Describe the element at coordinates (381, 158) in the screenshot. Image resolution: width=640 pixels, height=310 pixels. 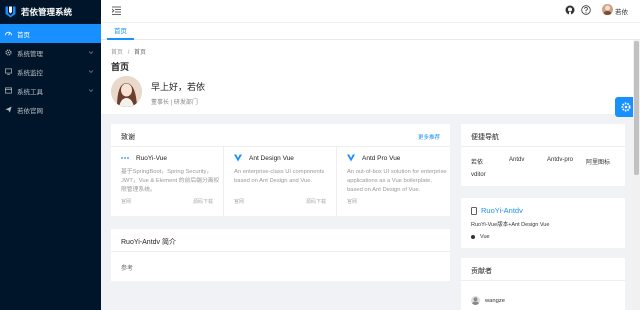
I see `project-name: Antd Pro Vue` at that location.